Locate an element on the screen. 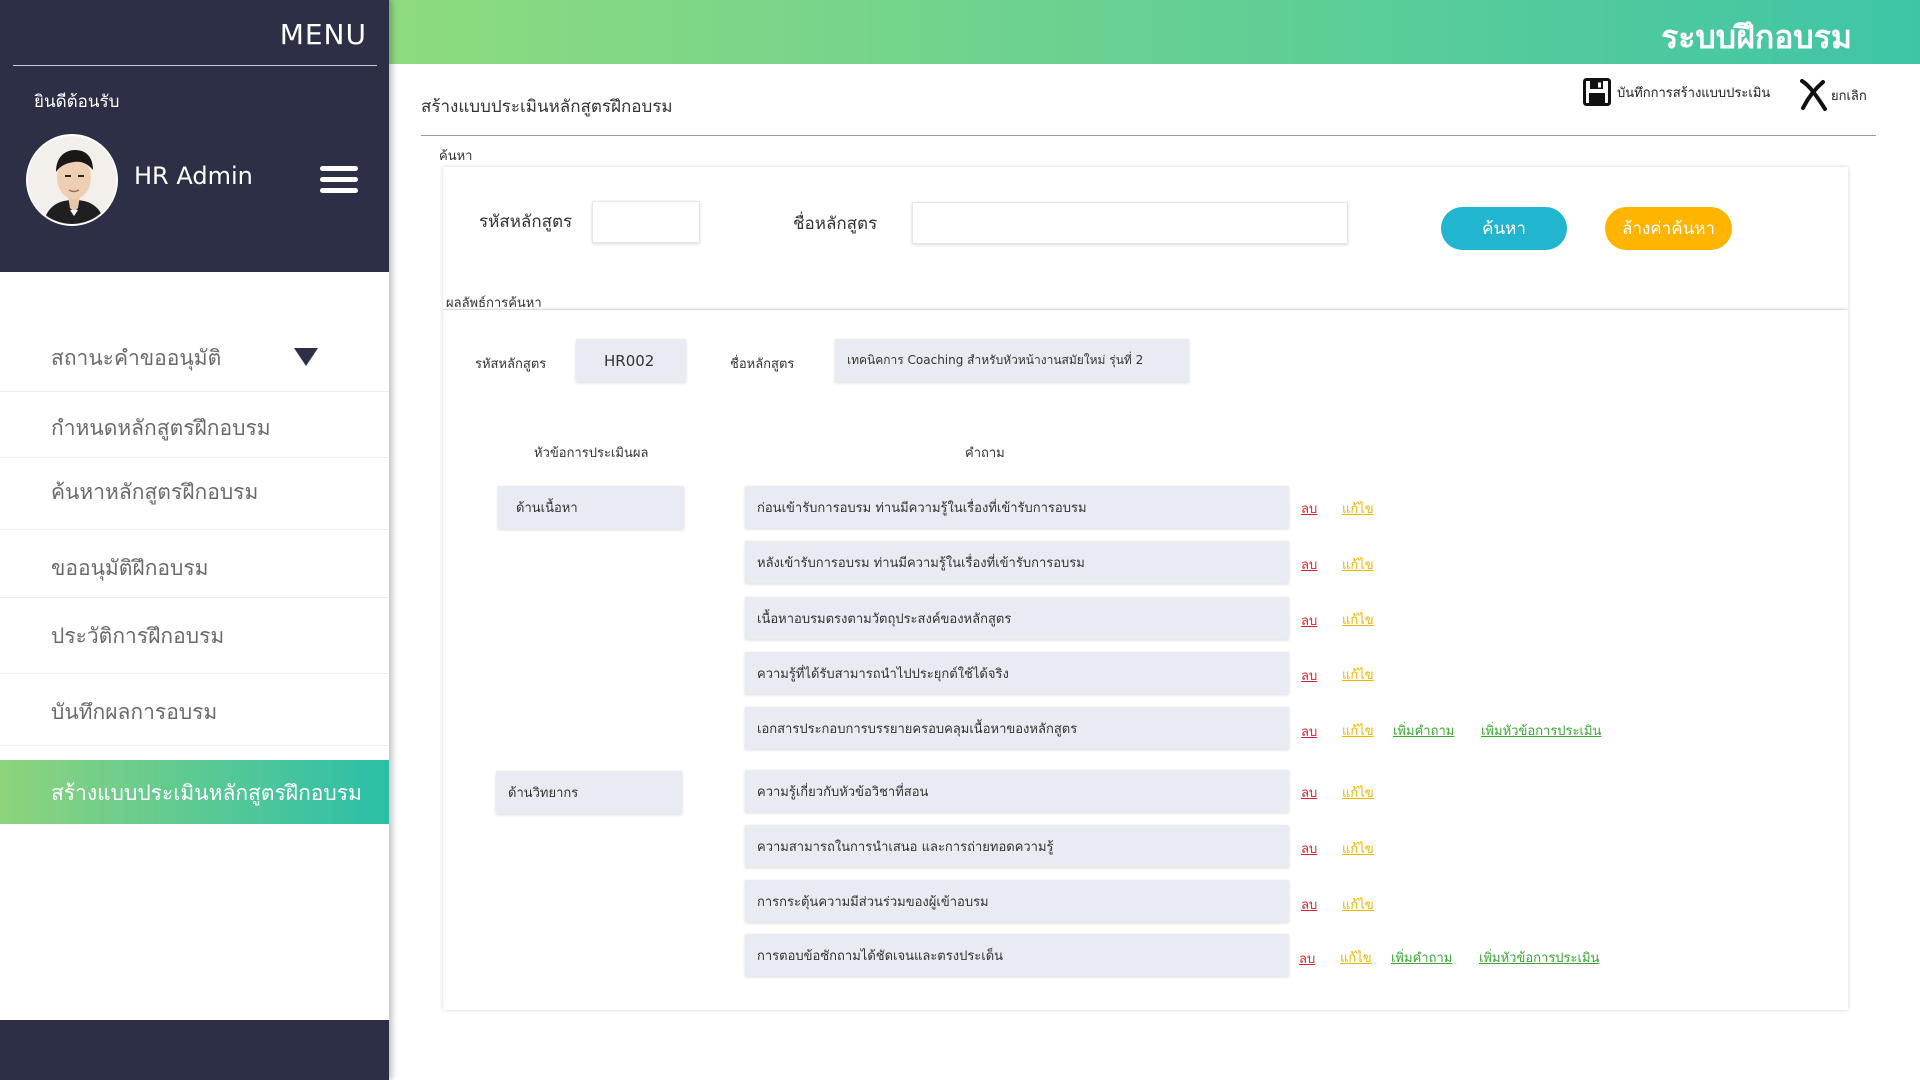  clear-search-button: ล้างค่าค้นหา is located at coordinates (1668, 228).